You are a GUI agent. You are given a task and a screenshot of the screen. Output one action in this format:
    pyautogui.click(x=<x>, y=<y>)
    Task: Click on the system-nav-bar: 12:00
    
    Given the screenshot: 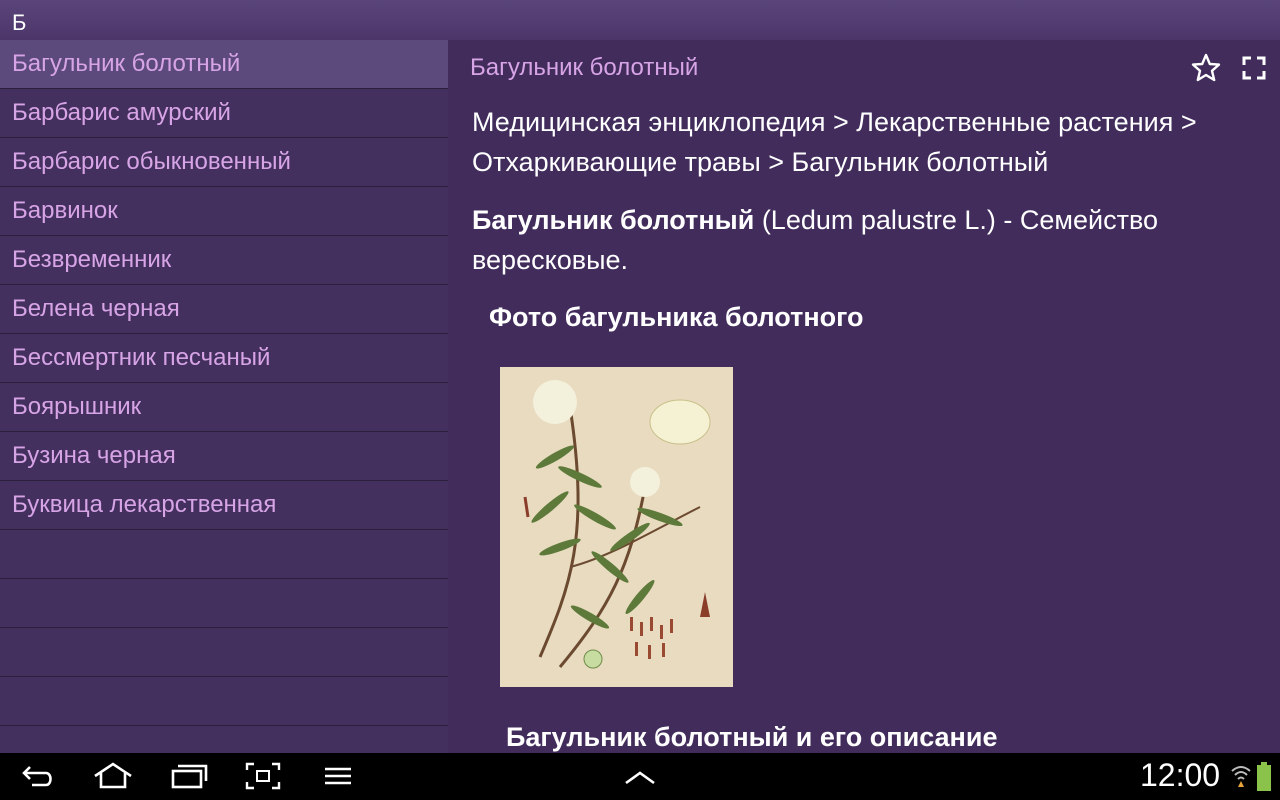 What is the action you would take?
    pyautogui.click(x=640, y=776)
    